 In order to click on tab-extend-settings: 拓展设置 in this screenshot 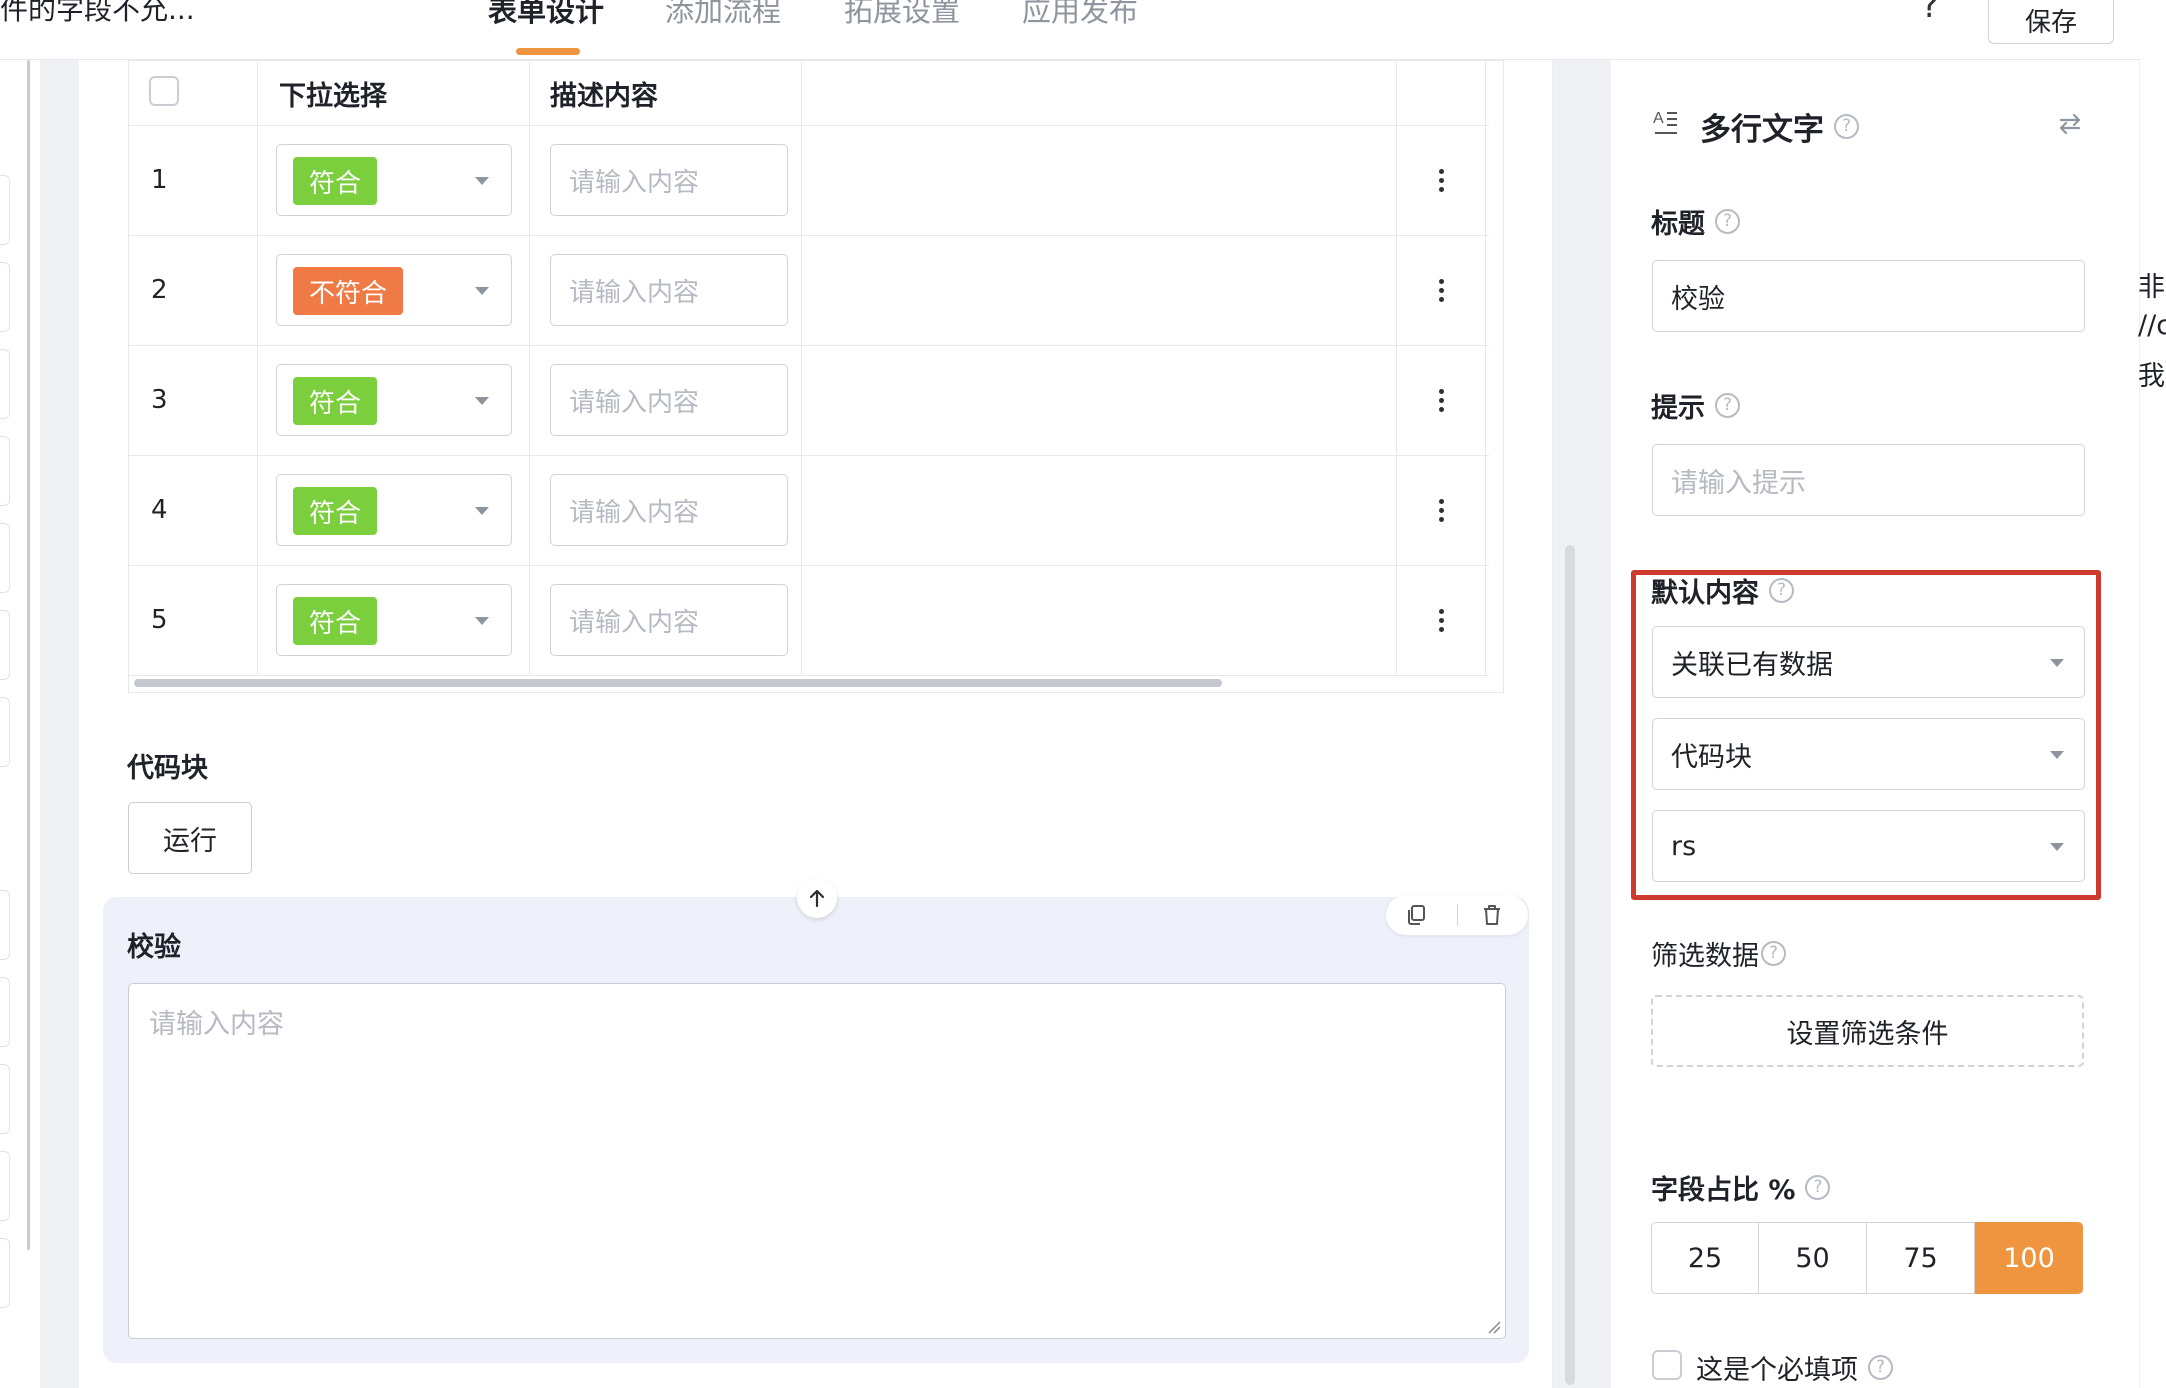, I will do `click(902, 15)`.